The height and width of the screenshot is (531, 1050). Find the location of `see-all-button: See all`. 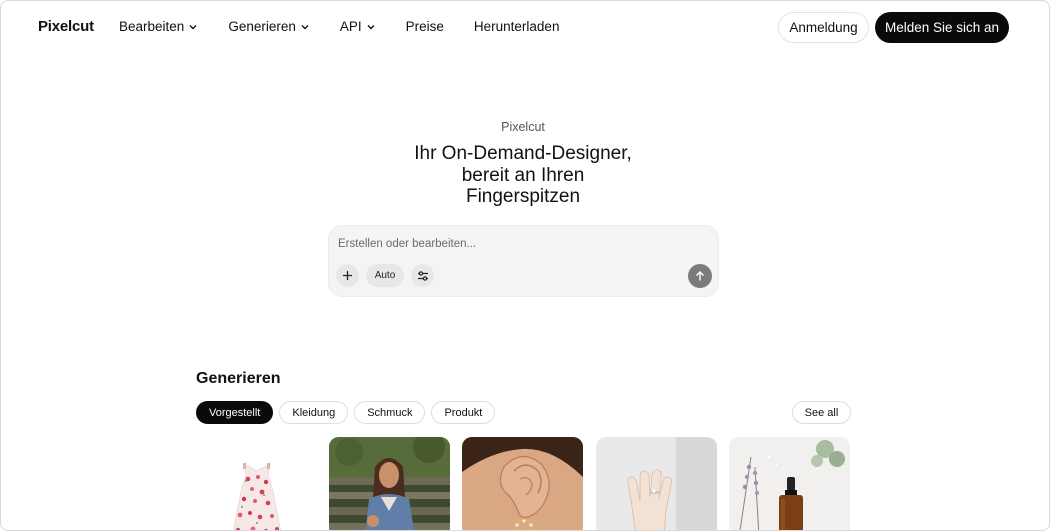

see-all-button: See all is located at coordinates (821, 412).